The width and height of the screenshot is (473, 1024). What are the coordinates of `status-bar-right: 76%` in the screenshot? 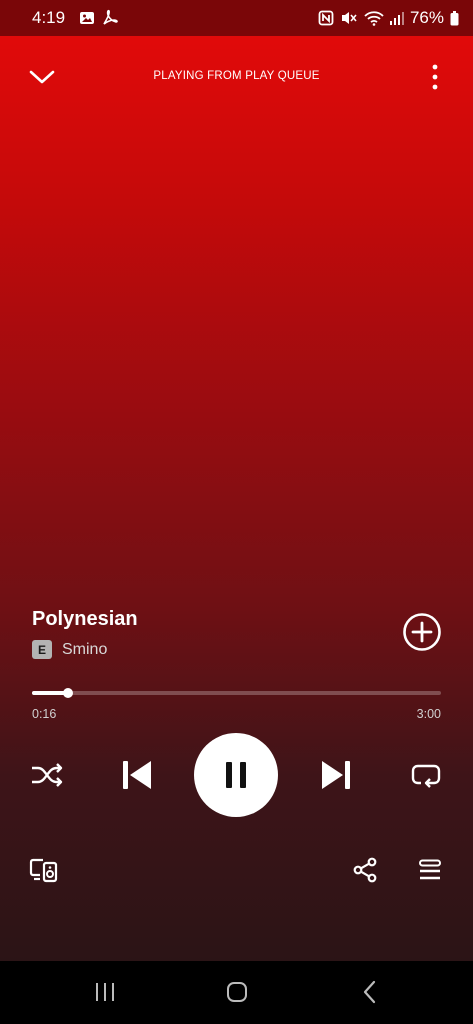 It's located at (388, 18).